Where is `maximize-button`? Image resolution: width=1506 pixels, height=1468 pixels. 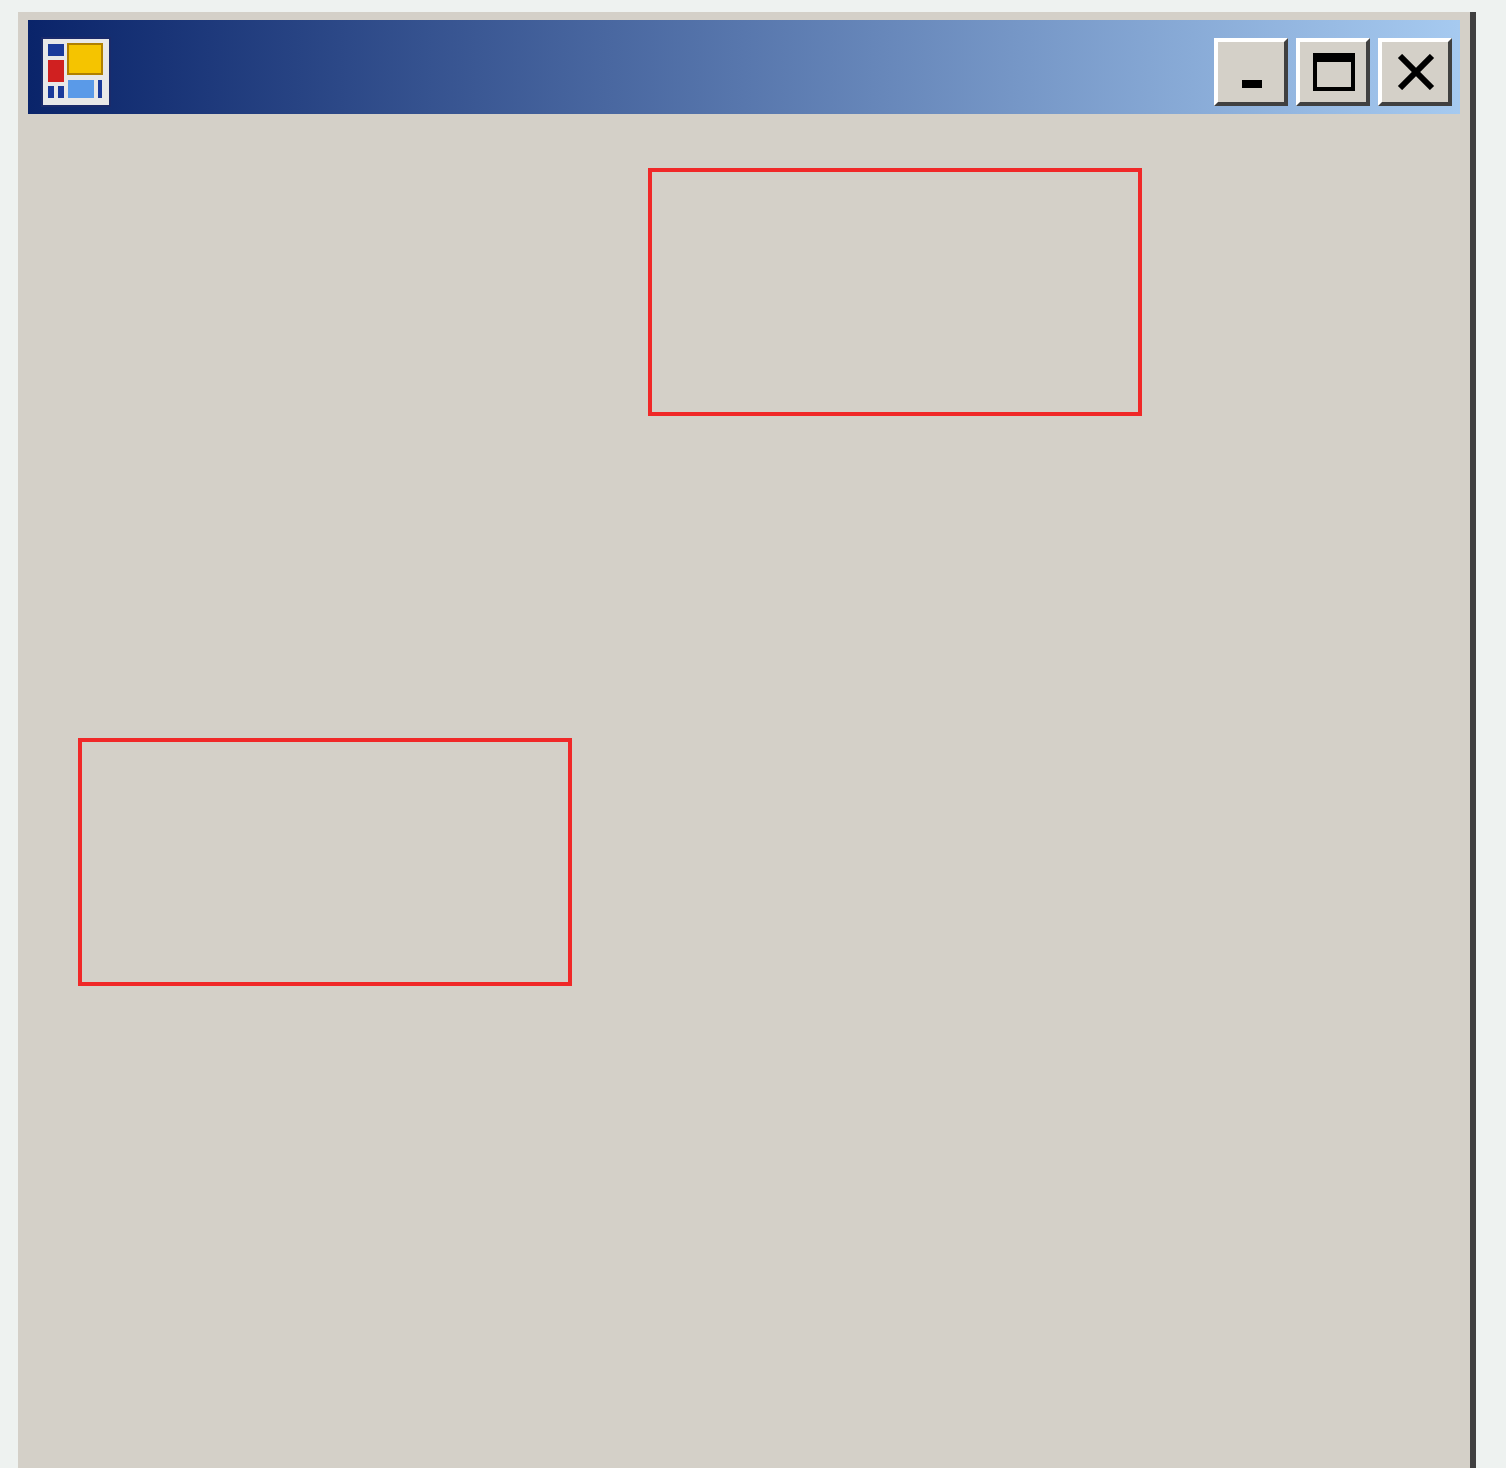 maximize-button is located at coordinates (1333, 71).